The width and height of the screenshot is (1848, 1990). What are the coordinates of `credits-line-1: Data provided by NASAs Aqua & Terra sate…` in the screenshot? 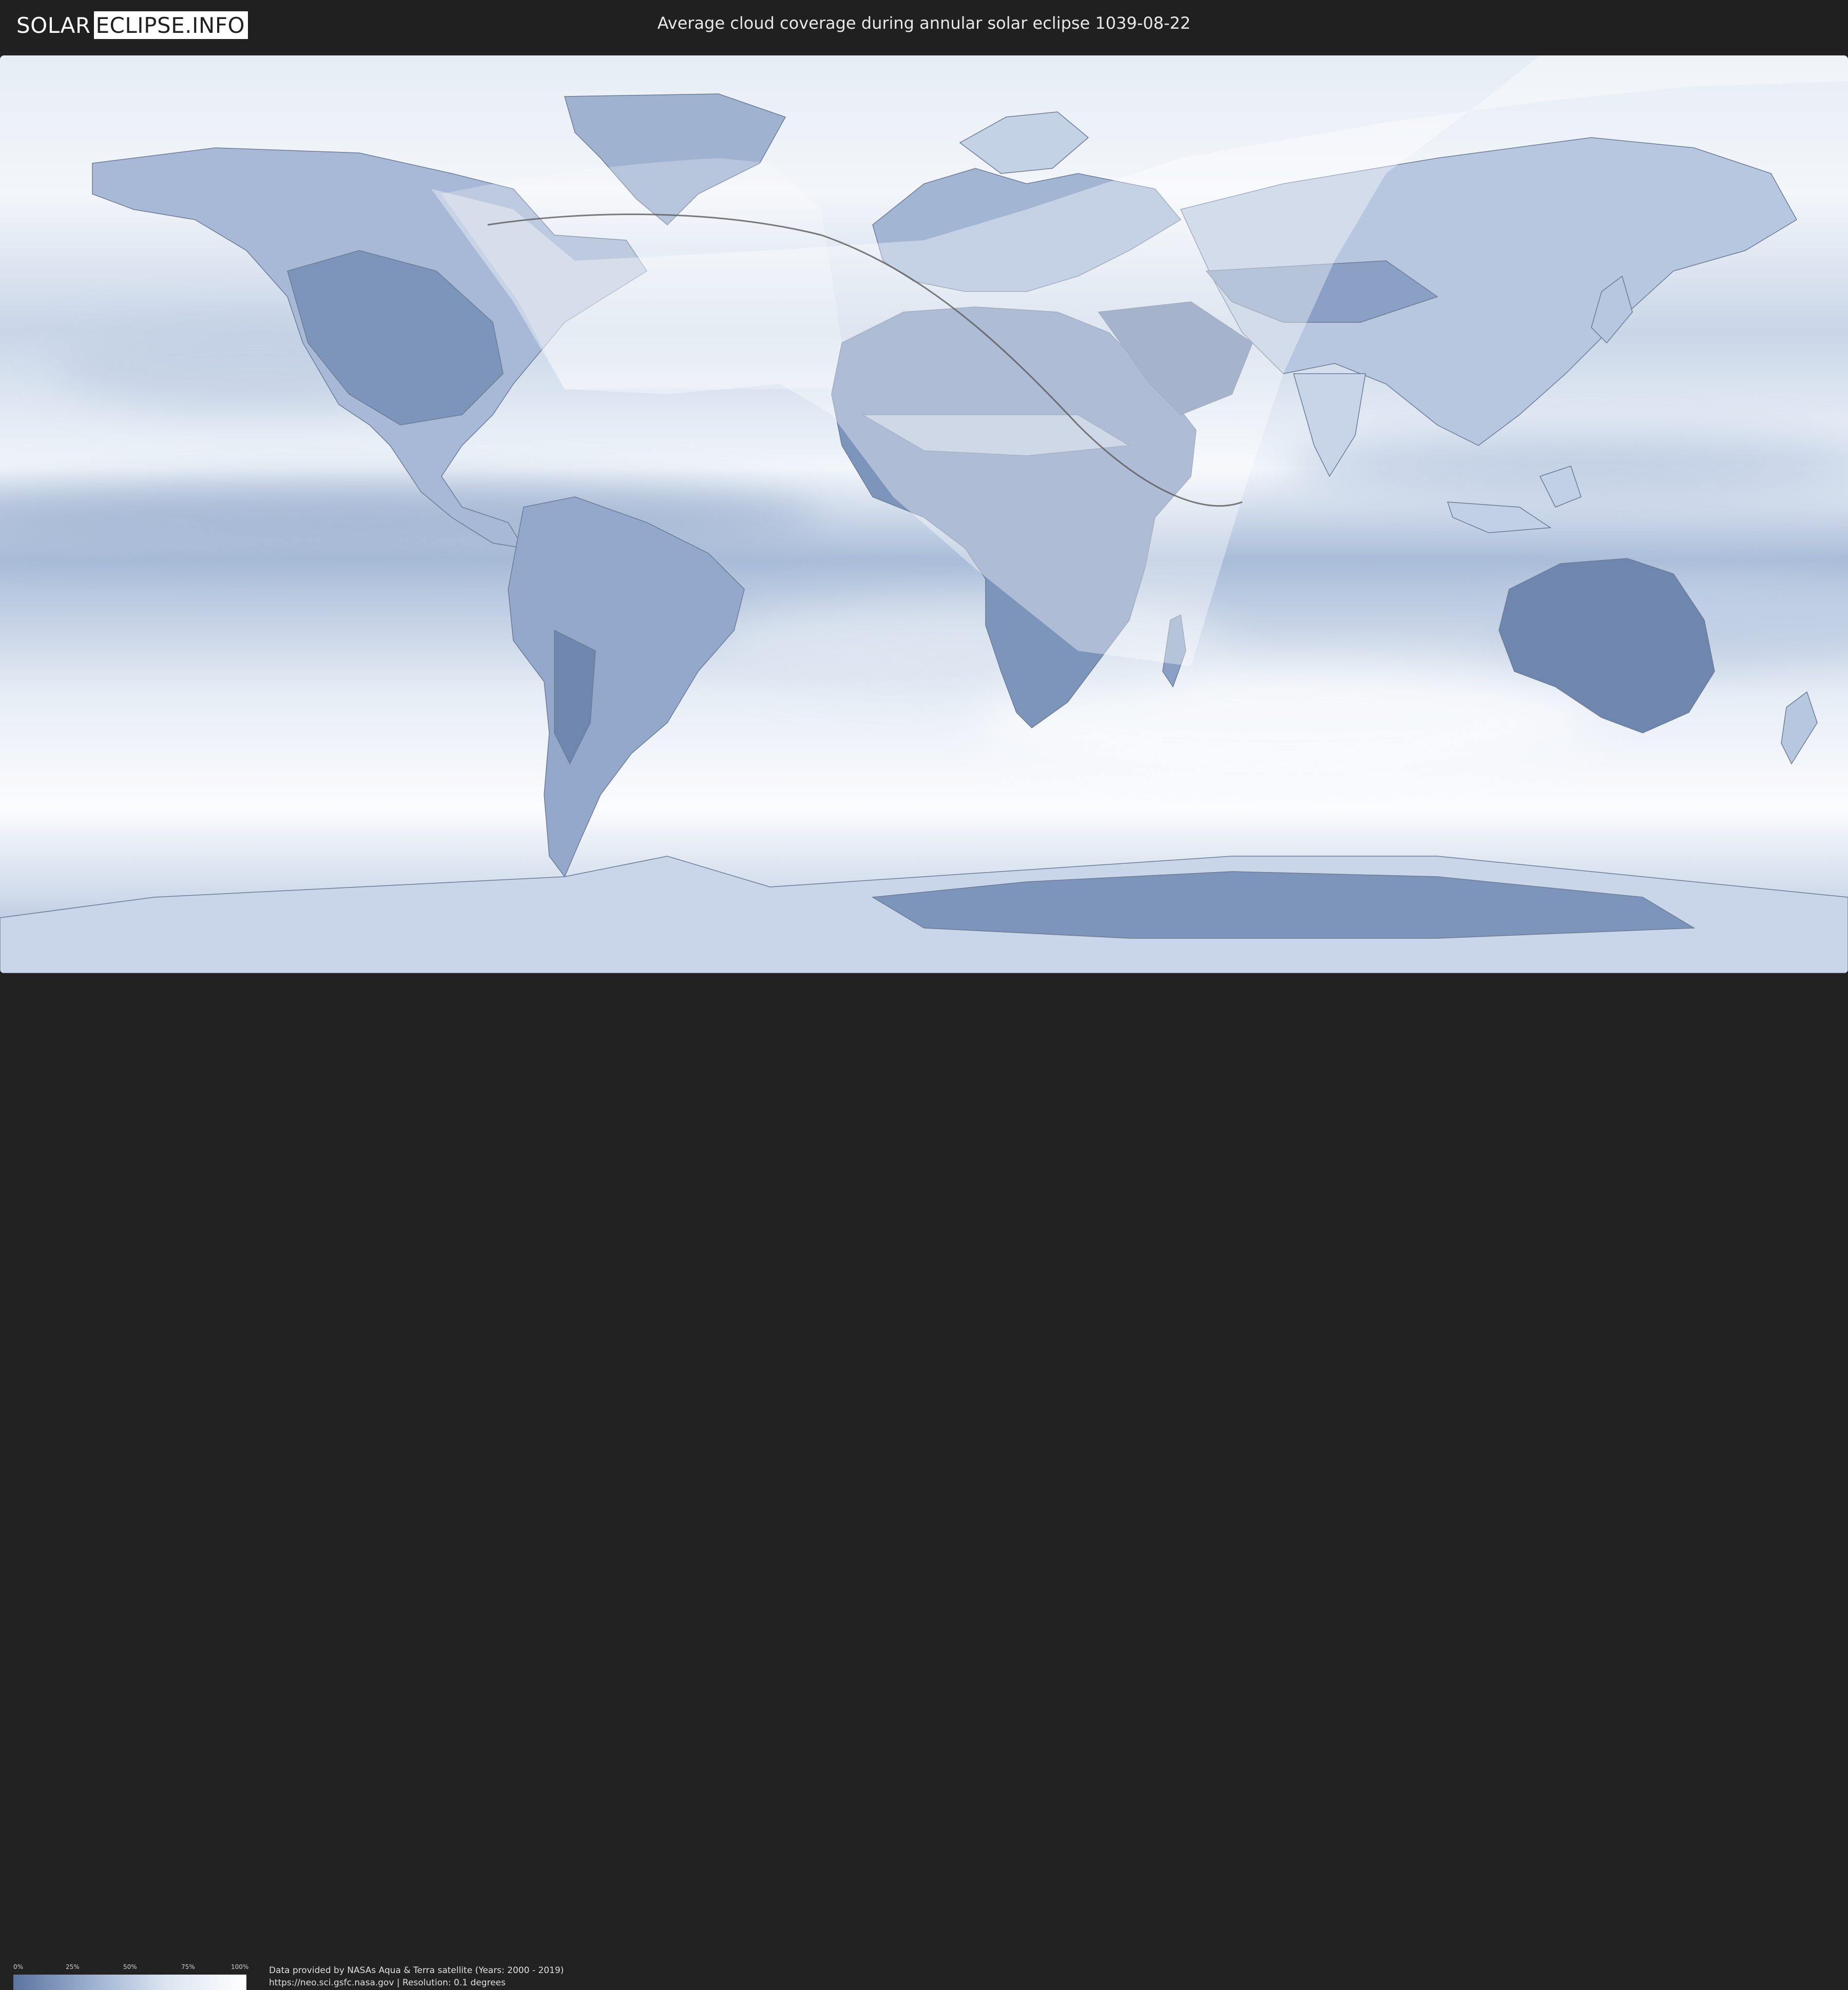 It's located at (416, 1970).